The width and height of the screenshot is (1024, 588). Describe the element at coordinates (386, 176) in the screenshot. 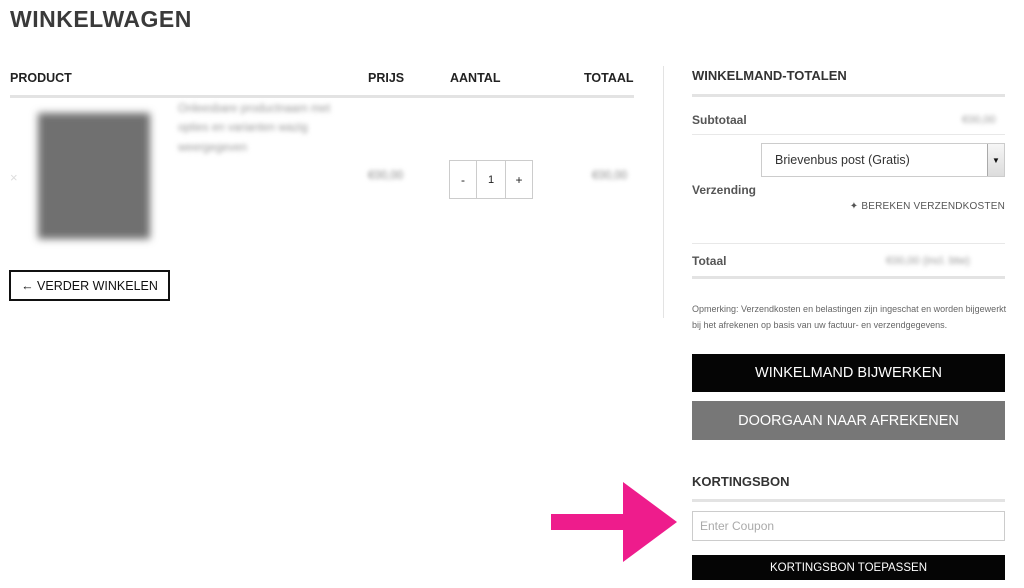

I see `product-price: €00,00` at that location.